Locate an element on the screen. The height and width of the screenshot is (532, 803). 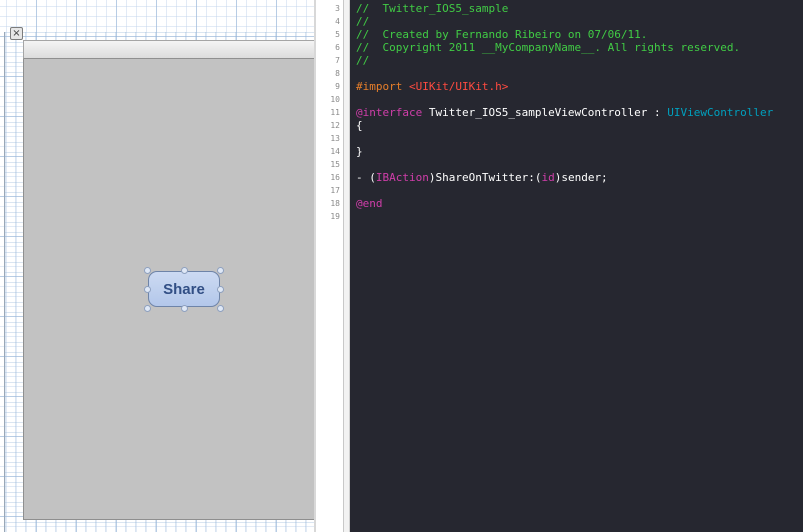
import-line: #import <UIKit/UIKit.h> is located at coordinates (432, 86).